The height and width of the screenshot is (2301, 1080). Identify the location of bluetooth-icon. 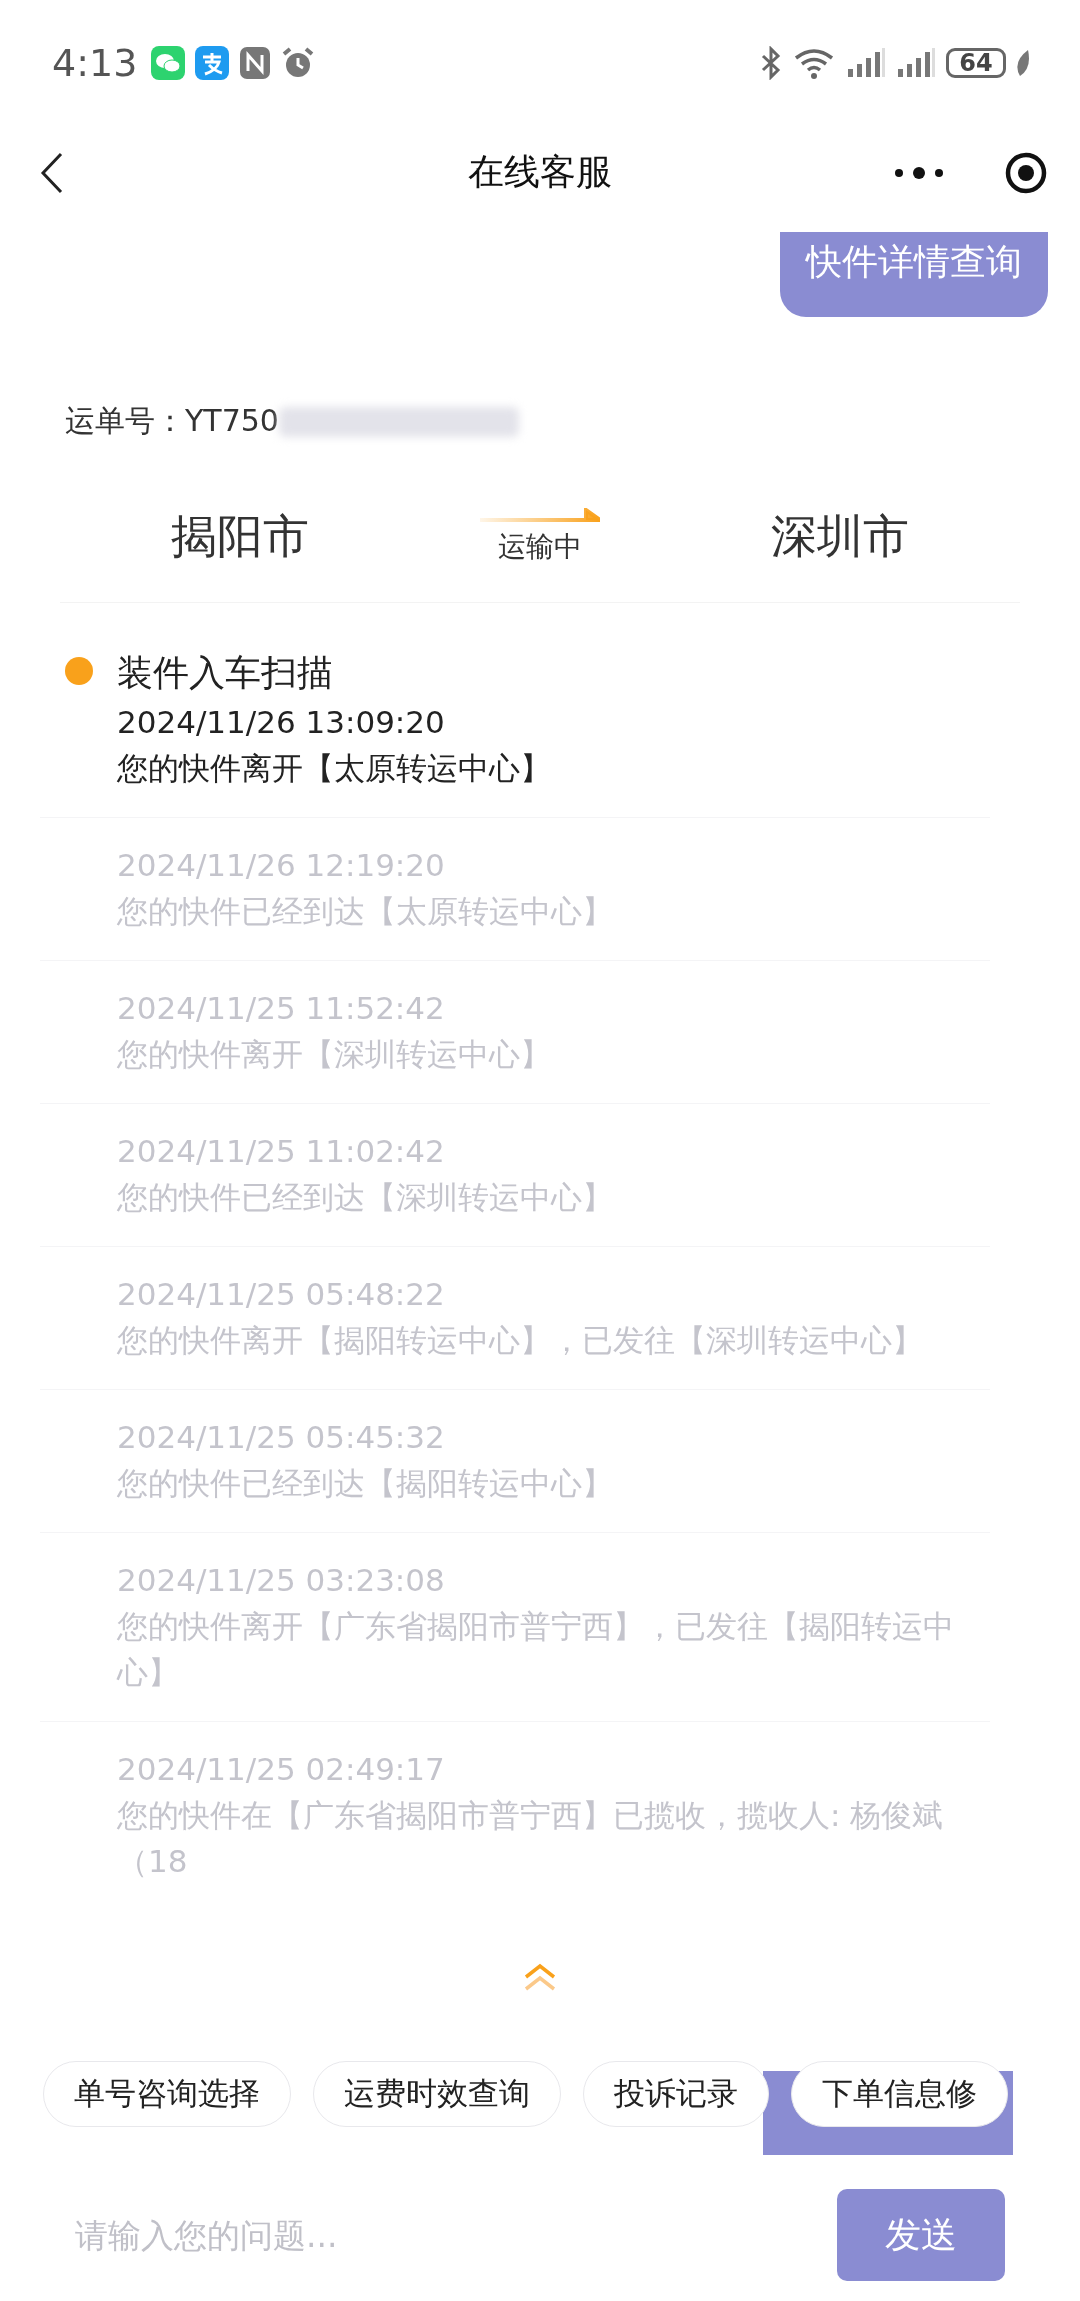
(771, 62).